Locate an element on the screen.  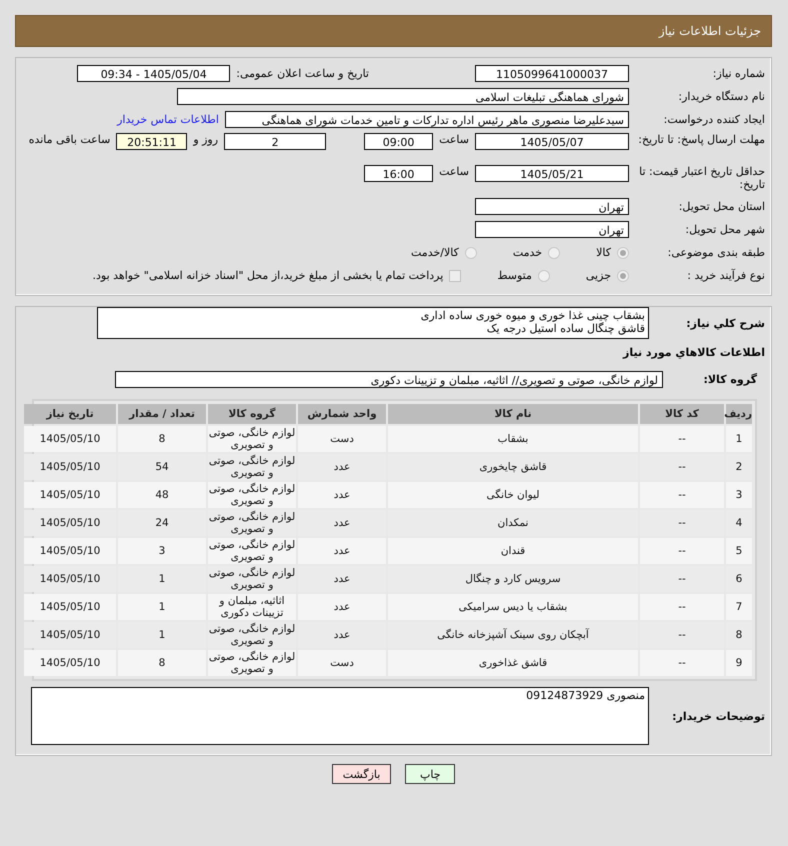
column-header: واحد شمارش is located at coordinates (342, 414).